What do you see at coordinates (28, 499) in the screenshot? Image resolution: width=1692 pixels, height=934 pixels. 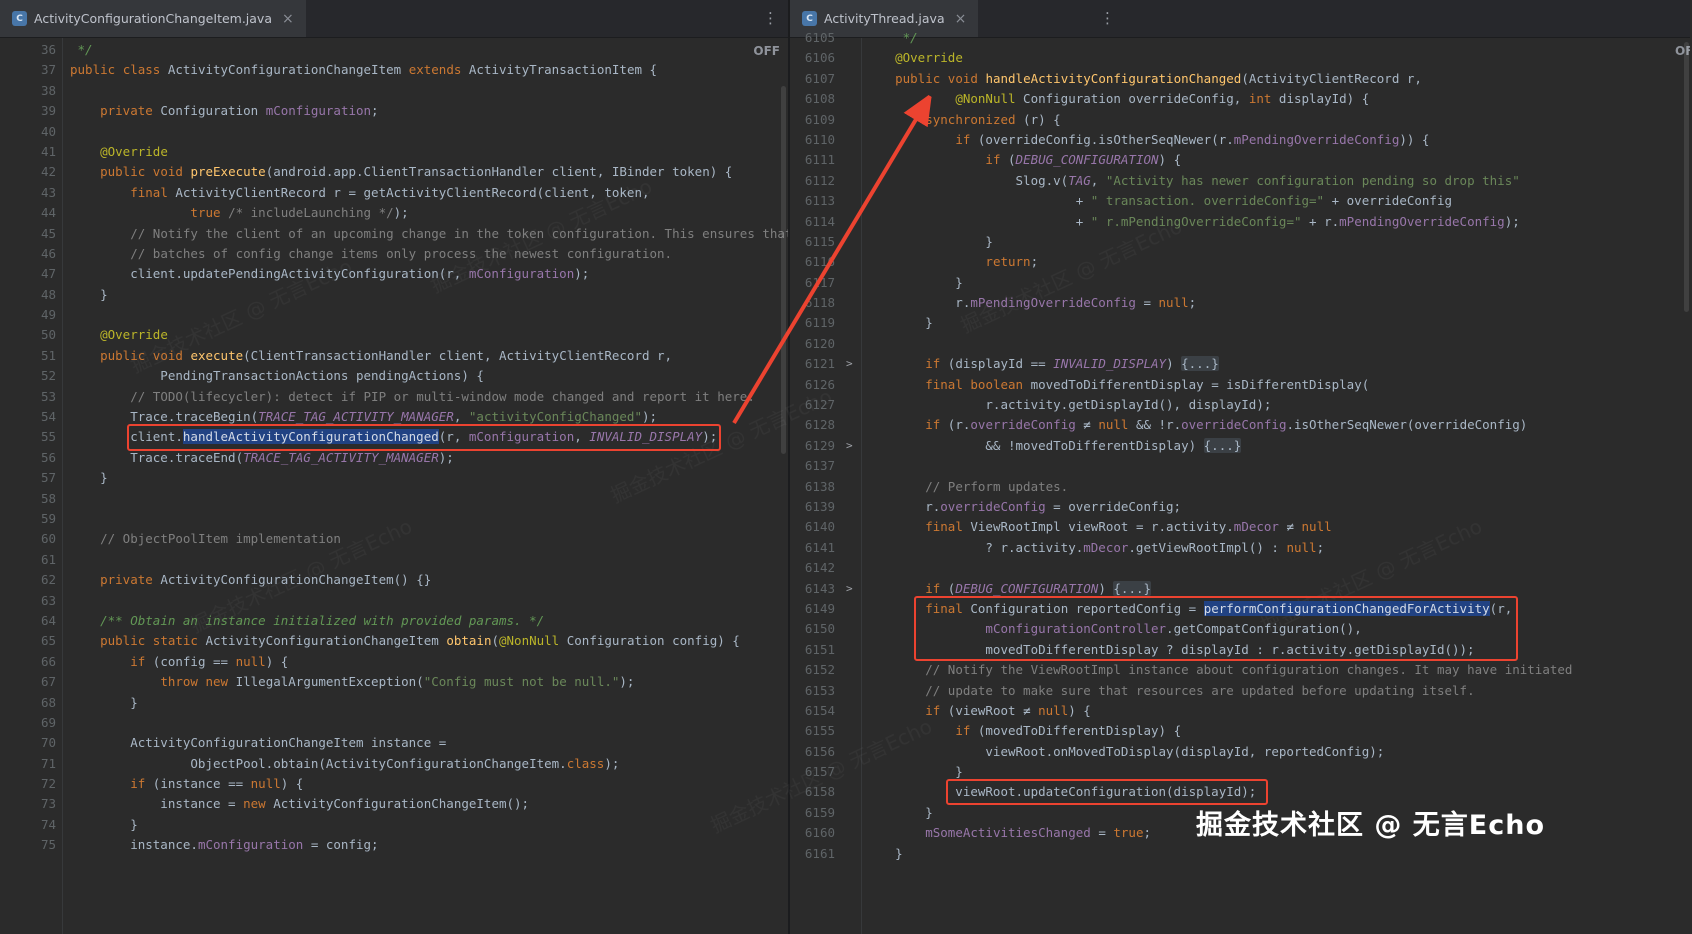 I see `line-number: 58` at bounding box center [28, 499].